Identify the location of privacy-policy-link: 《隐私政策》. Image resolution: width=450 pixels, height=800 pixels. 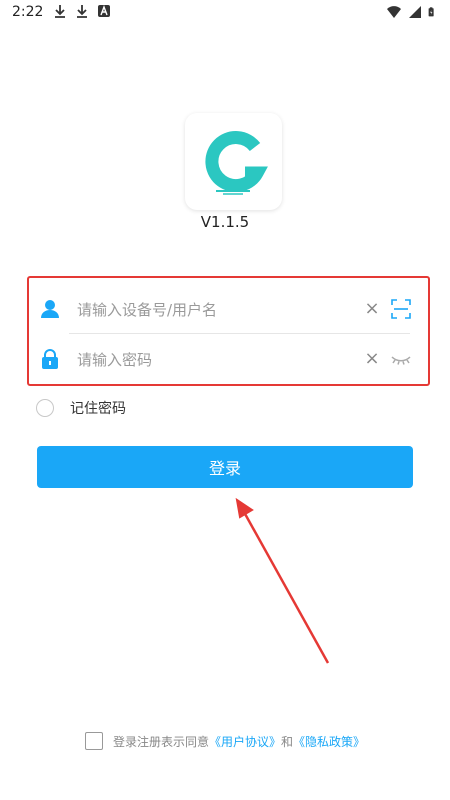
(329, 741).